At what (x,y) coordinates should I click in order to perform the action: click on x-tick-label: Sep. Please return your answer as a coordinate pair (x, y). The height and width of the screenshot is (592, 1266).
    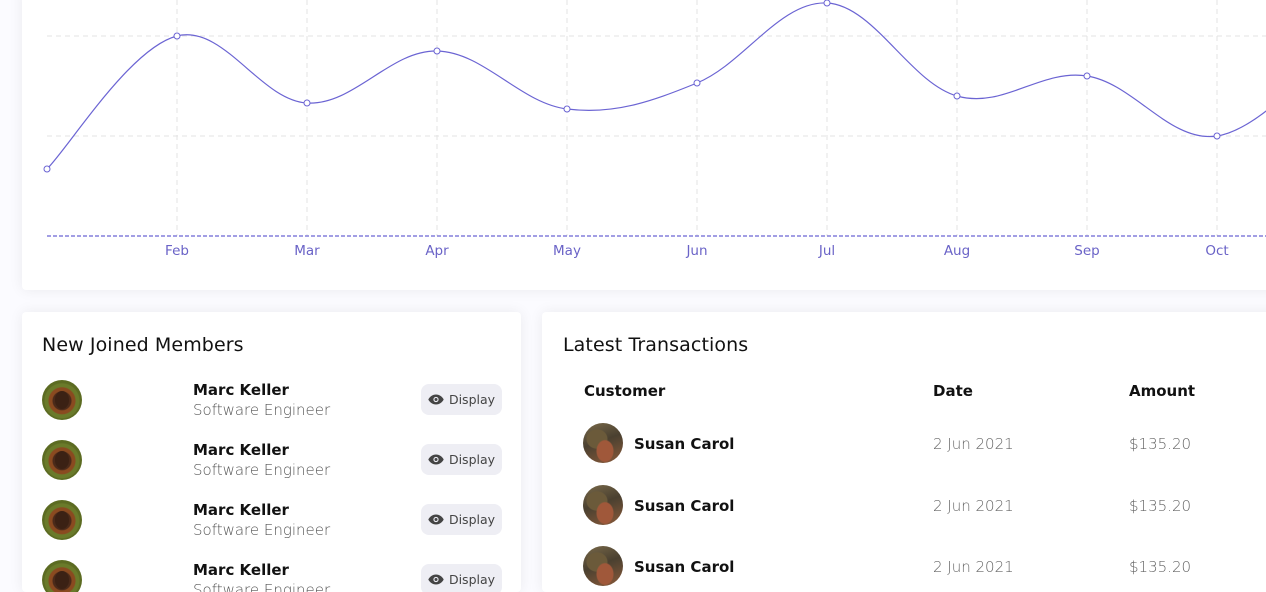
    Looking at the image, I should click on (1086, 251).